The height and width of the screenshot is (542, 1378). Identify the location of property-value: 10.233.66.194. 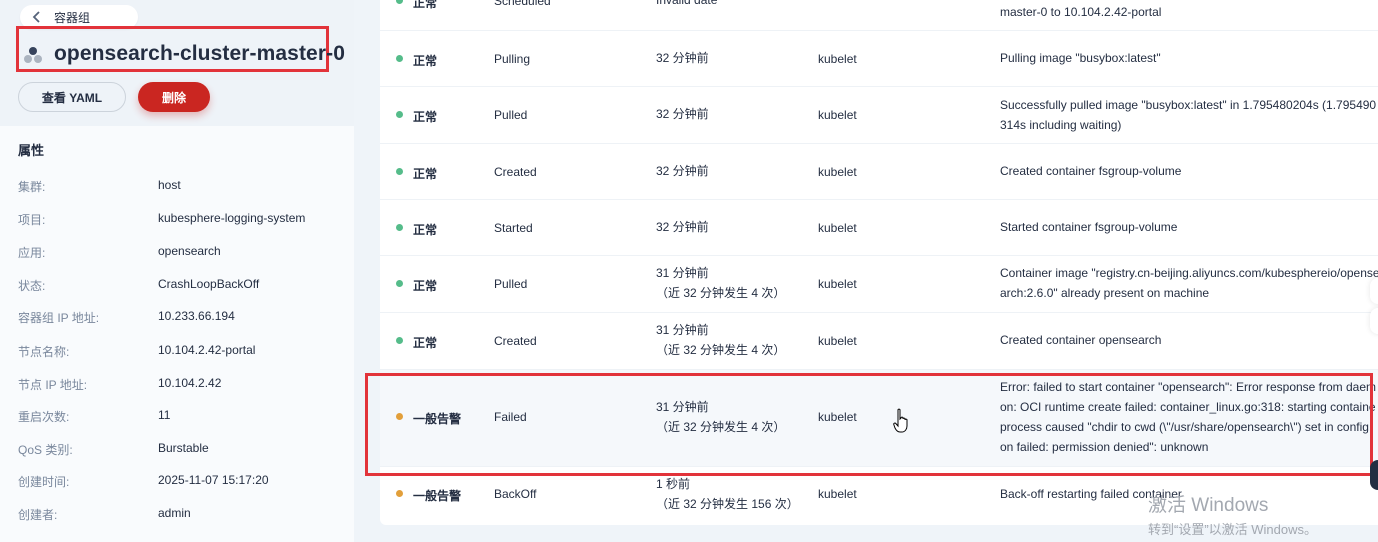
(196, 316).